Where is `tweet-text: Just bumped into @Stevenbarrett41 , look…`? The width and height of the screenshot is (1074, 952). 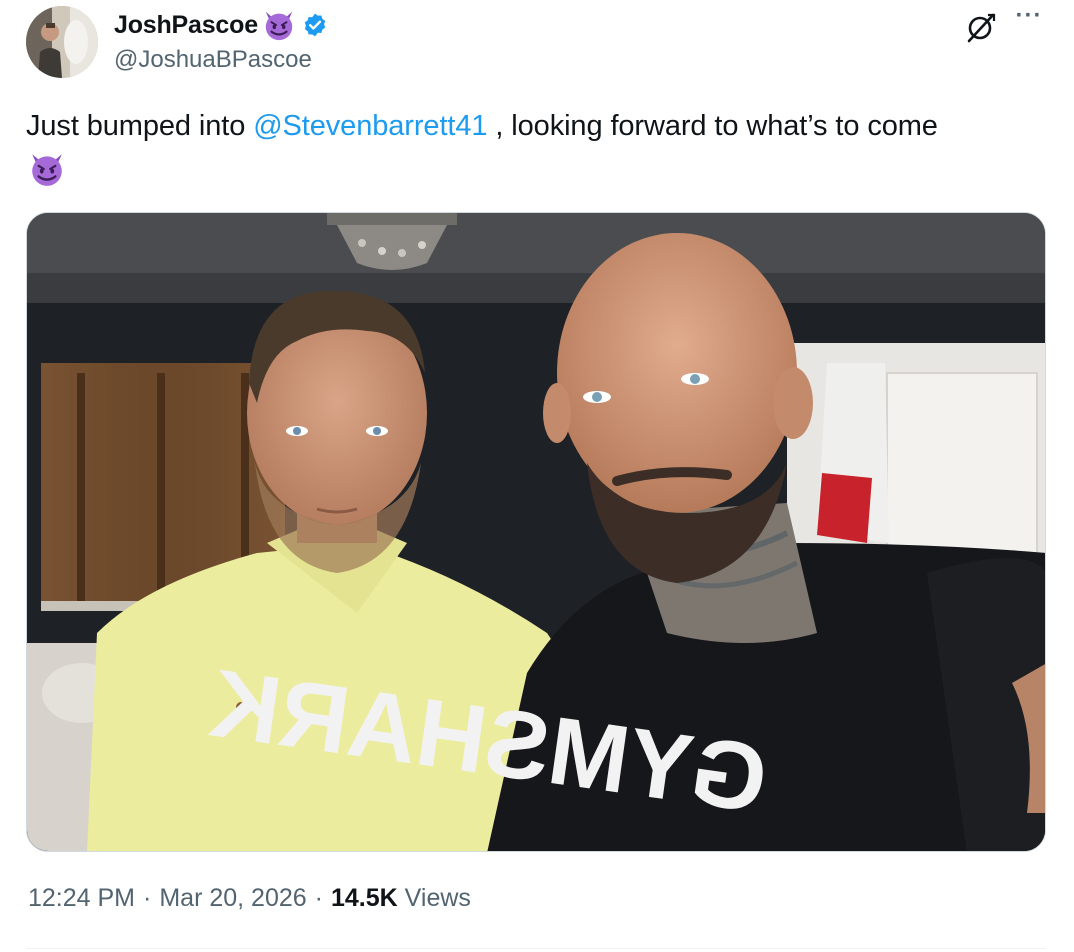 tweet-text: Just bumped into @Stevenbarrett41 , look… is located at coordinates (536, 126).